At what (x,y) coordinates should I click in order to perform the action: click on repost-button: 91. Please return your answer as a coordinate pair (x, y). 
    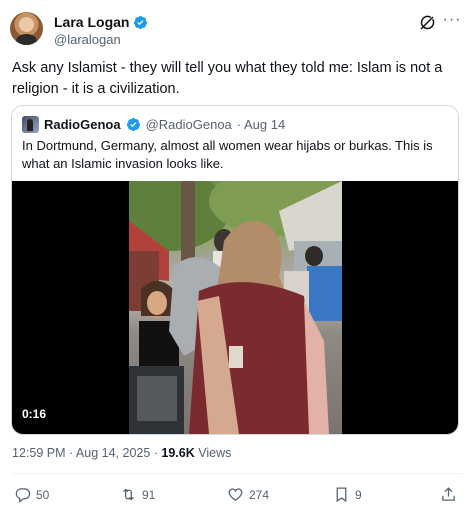
    Looking at the image, I should click on (137, 494).